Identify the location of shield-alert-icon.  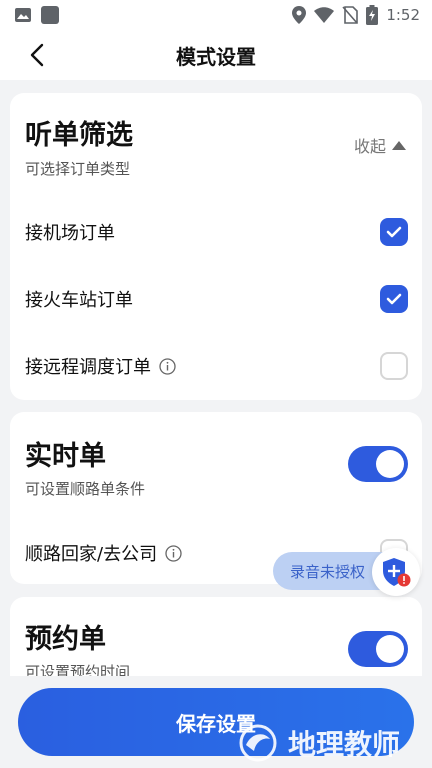
(397, 572).